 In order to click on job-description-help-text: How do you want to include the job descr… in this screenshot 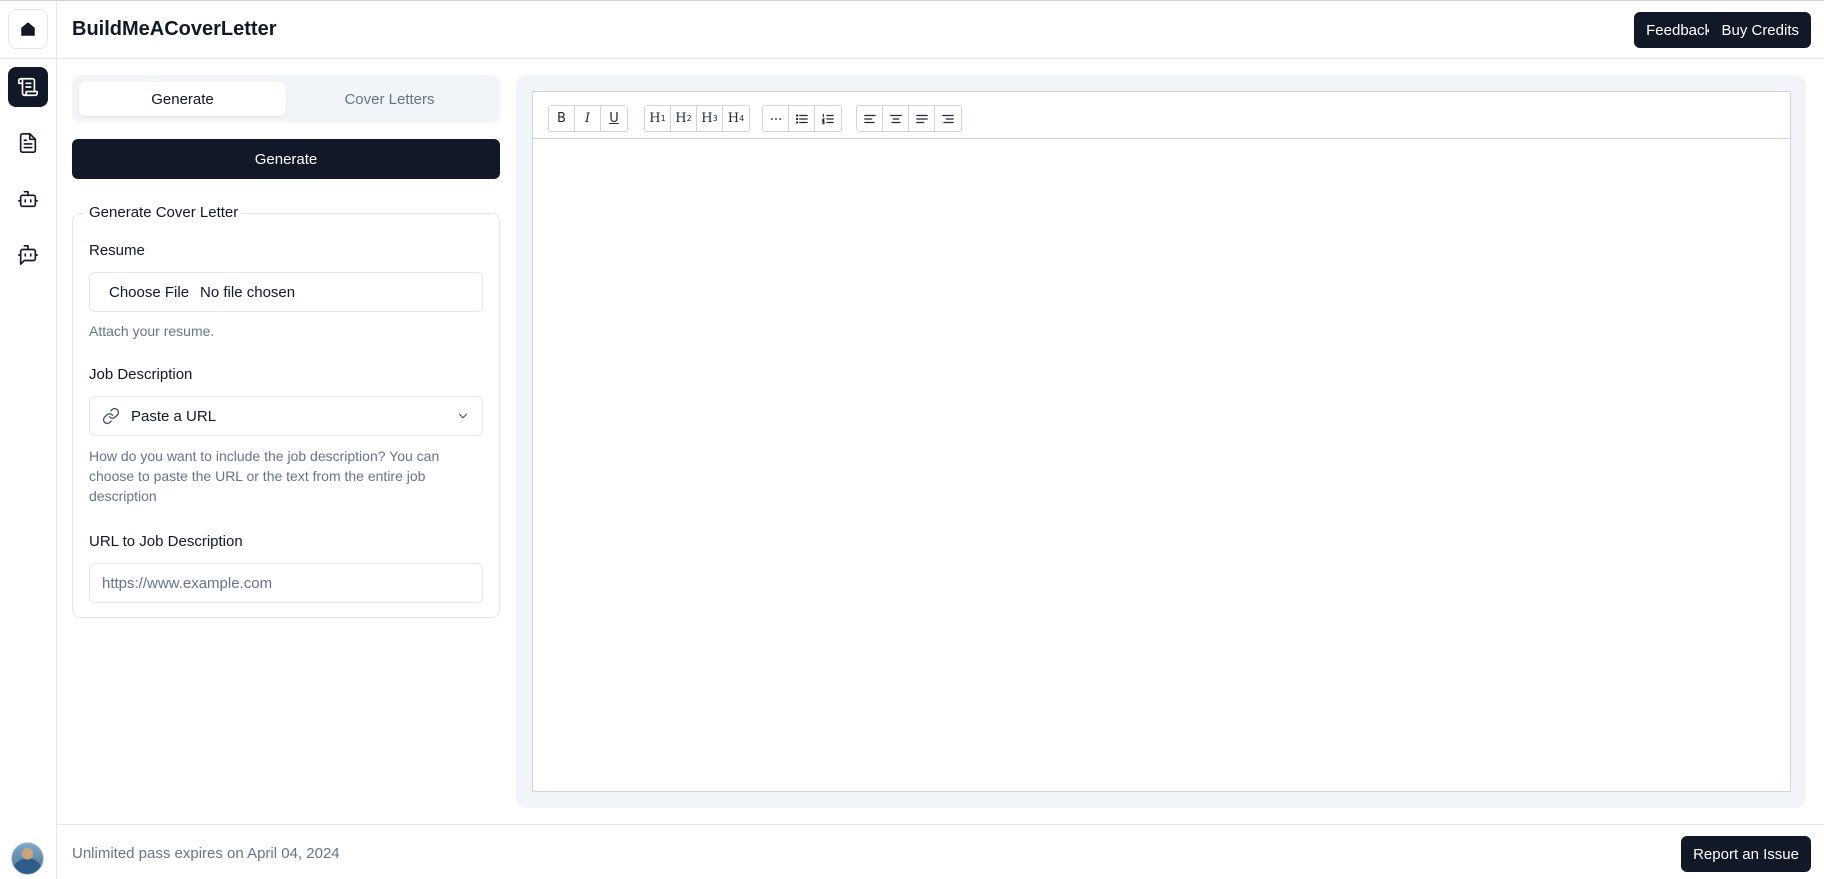, I will do `click(264, 476)`.